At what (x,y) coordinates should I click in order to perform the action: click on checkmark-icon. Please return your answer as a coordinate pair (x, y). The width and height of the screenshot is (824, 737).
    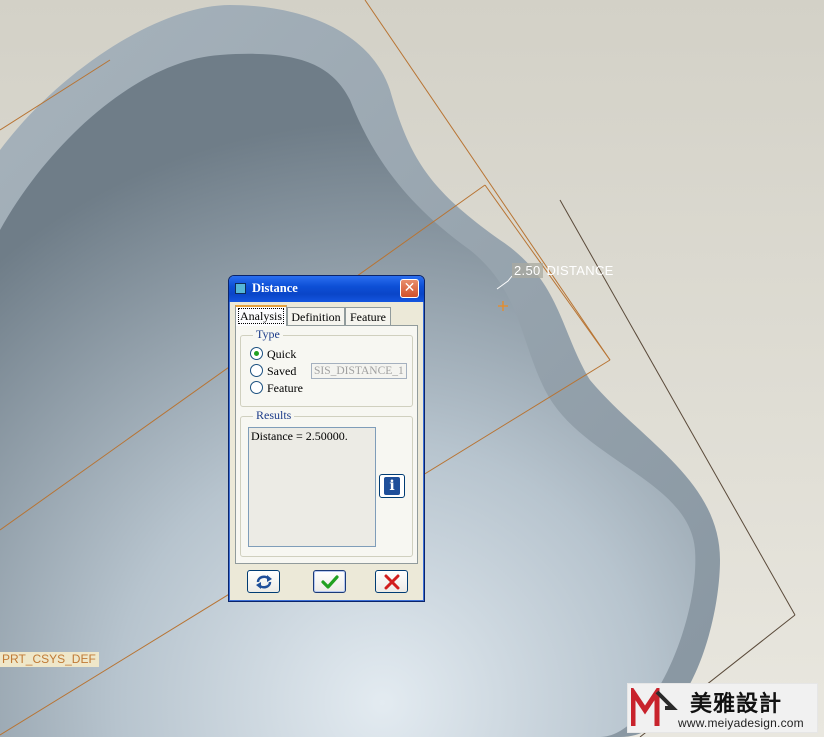
    Looking at the image, I should click on (330, 582).